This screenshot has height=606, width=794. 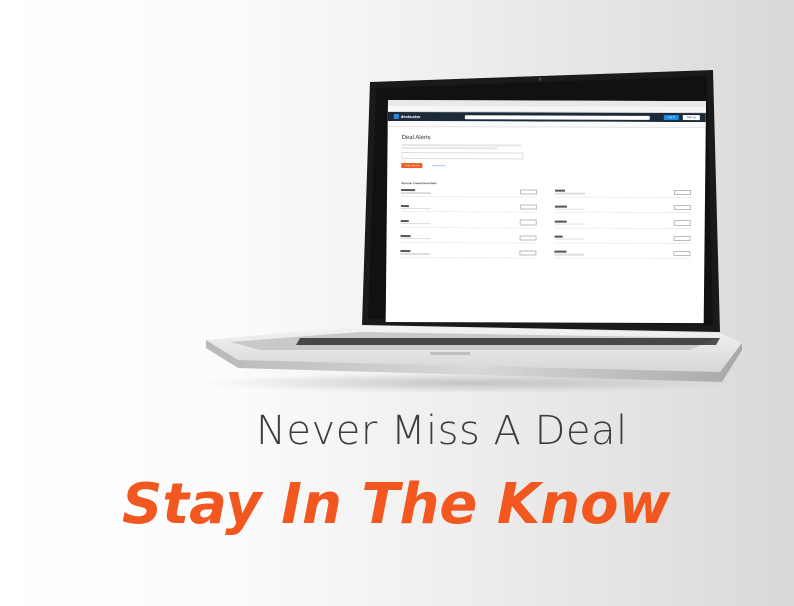 I want to click on page-description, so click(x=461, y=147).